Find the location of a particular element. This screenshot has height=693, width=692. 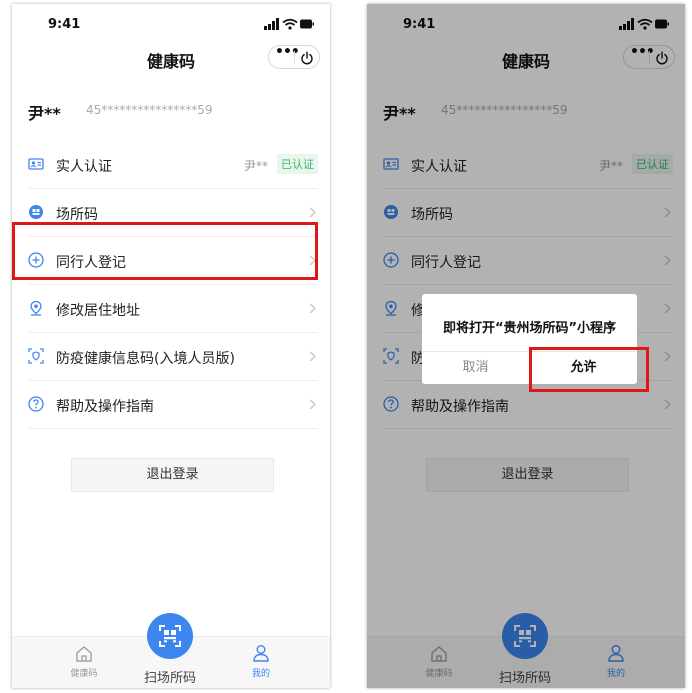

menu-label: 场所码 is located at coordinates (77, 215).